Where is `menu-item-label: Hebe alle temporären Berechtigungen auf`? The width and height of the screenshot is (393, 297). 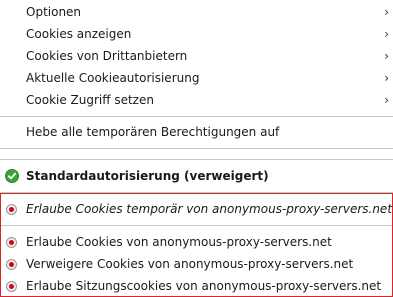 menu-item-label: Hebe alle temporären Berechtigungen auf is located at coordinates (153, 132).